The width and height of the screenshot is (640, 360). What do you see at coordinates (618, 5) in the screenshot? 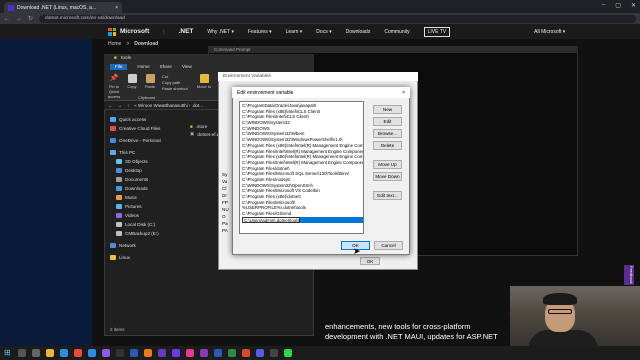
I see `maximize-icon: ▢` at bounding box center [618, 5].